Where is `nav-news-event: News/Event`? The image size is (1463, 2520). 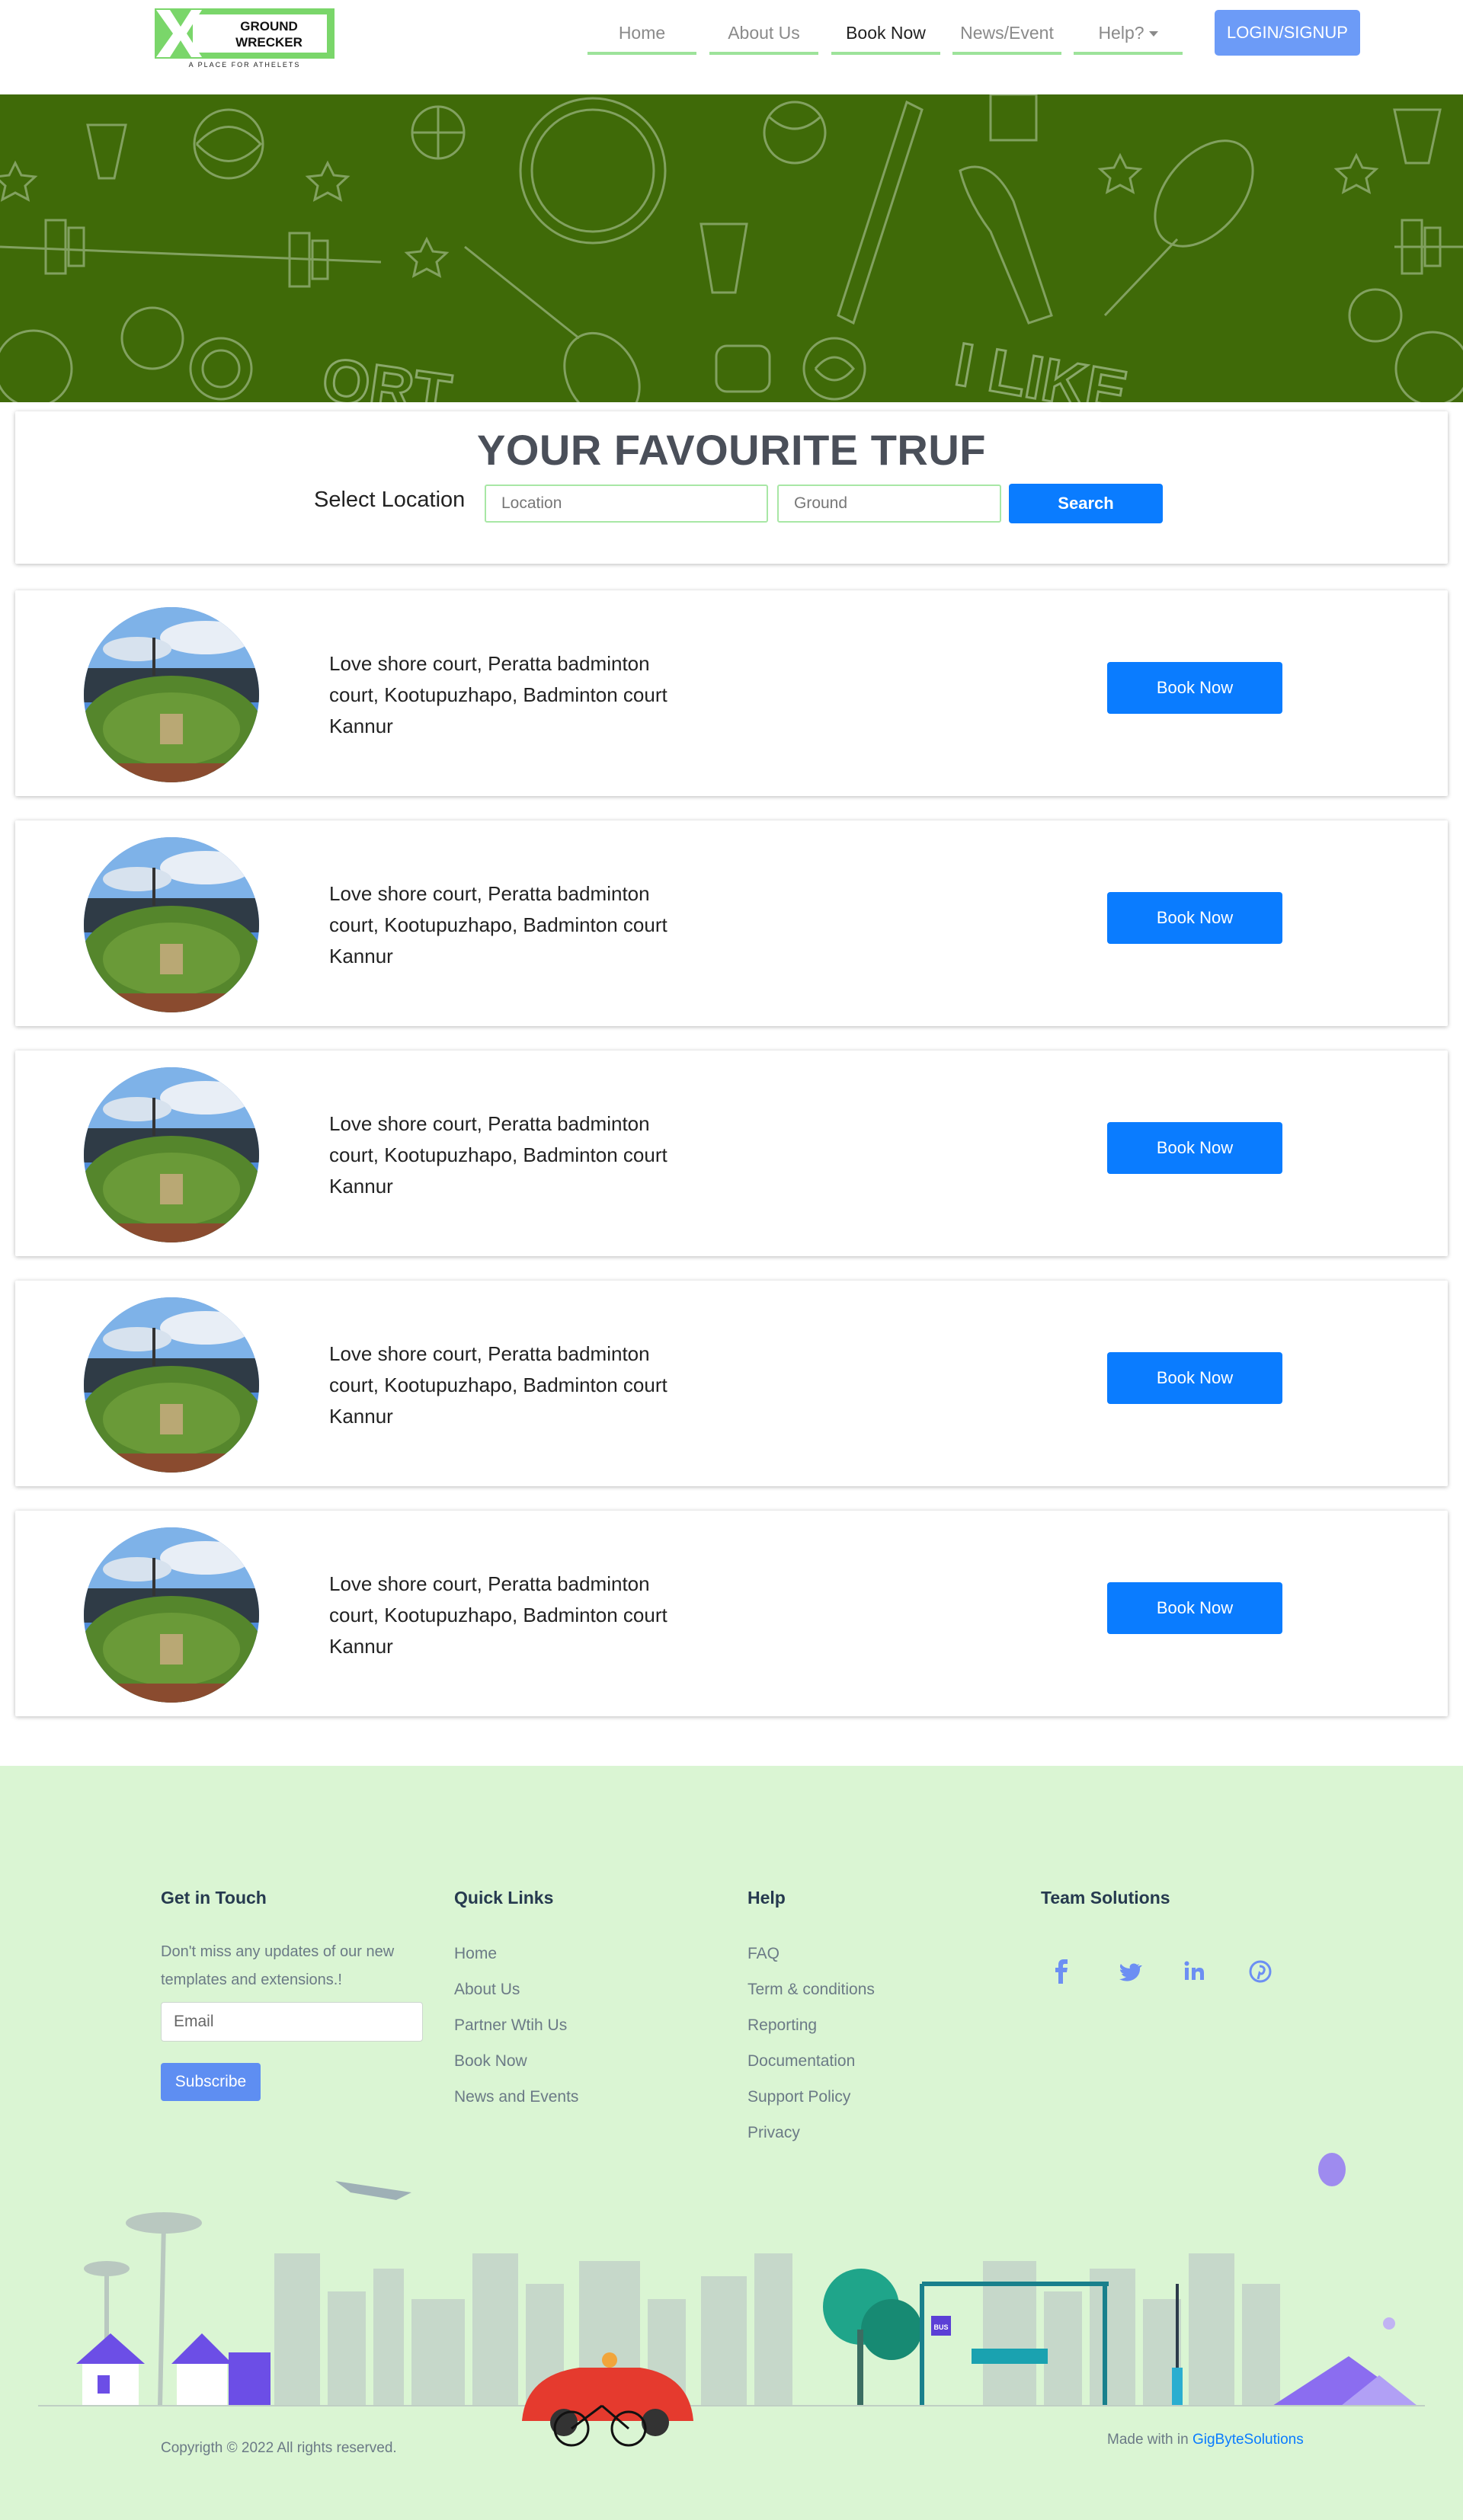 nav-news-event: News/Event is located at coordinates (1006, 33).